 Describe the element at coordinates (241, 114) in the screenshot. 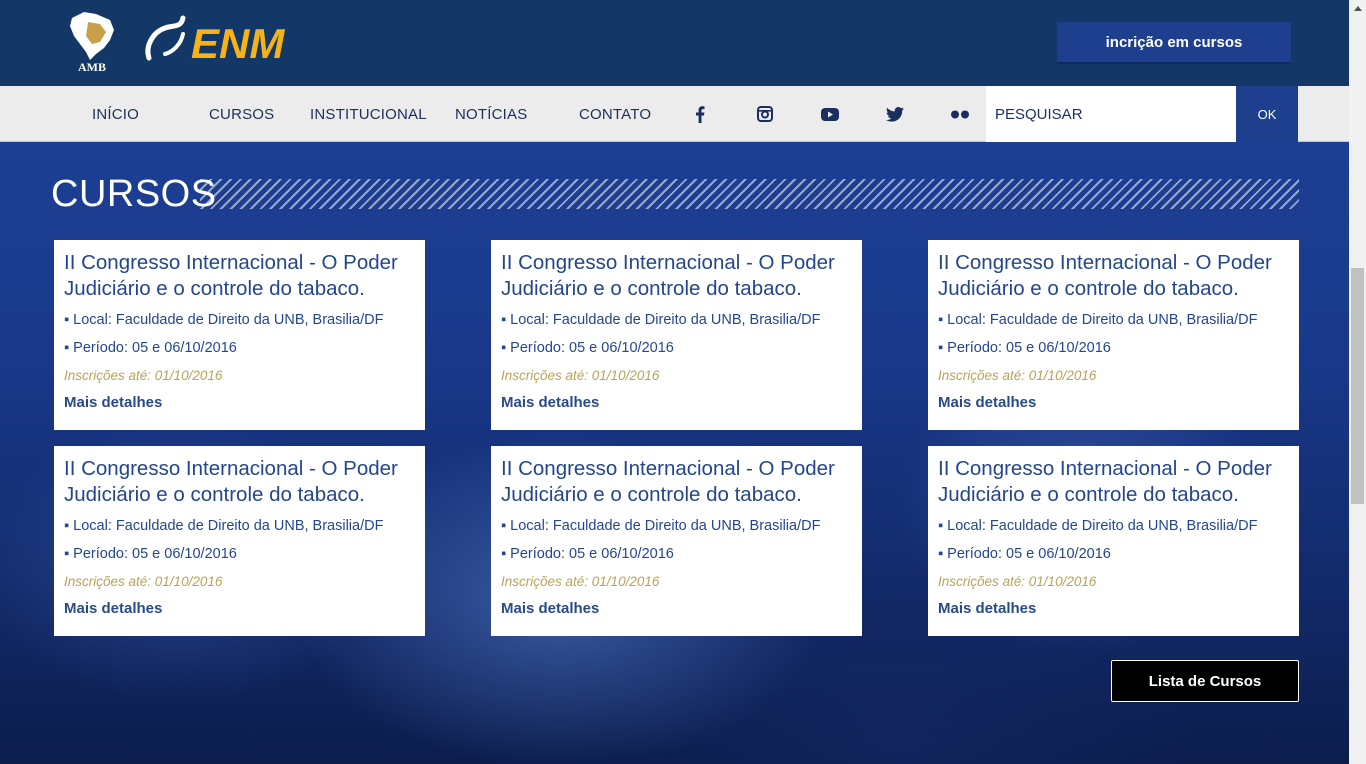

I see `nav-item-cursos: CURSOS` at that location.